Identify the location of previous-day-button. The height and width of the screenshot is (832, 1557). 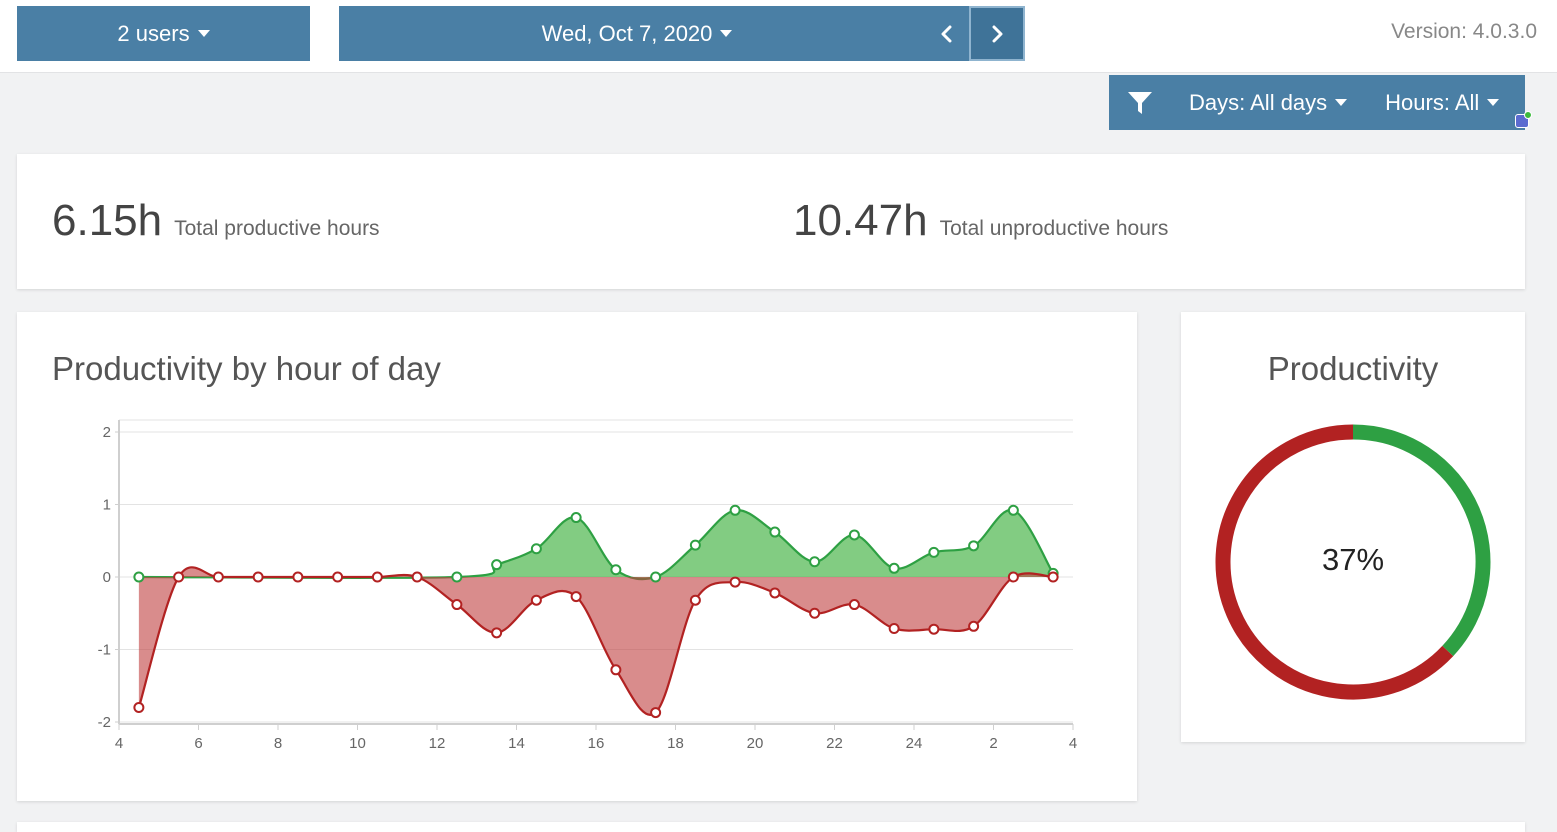
(947, 33).